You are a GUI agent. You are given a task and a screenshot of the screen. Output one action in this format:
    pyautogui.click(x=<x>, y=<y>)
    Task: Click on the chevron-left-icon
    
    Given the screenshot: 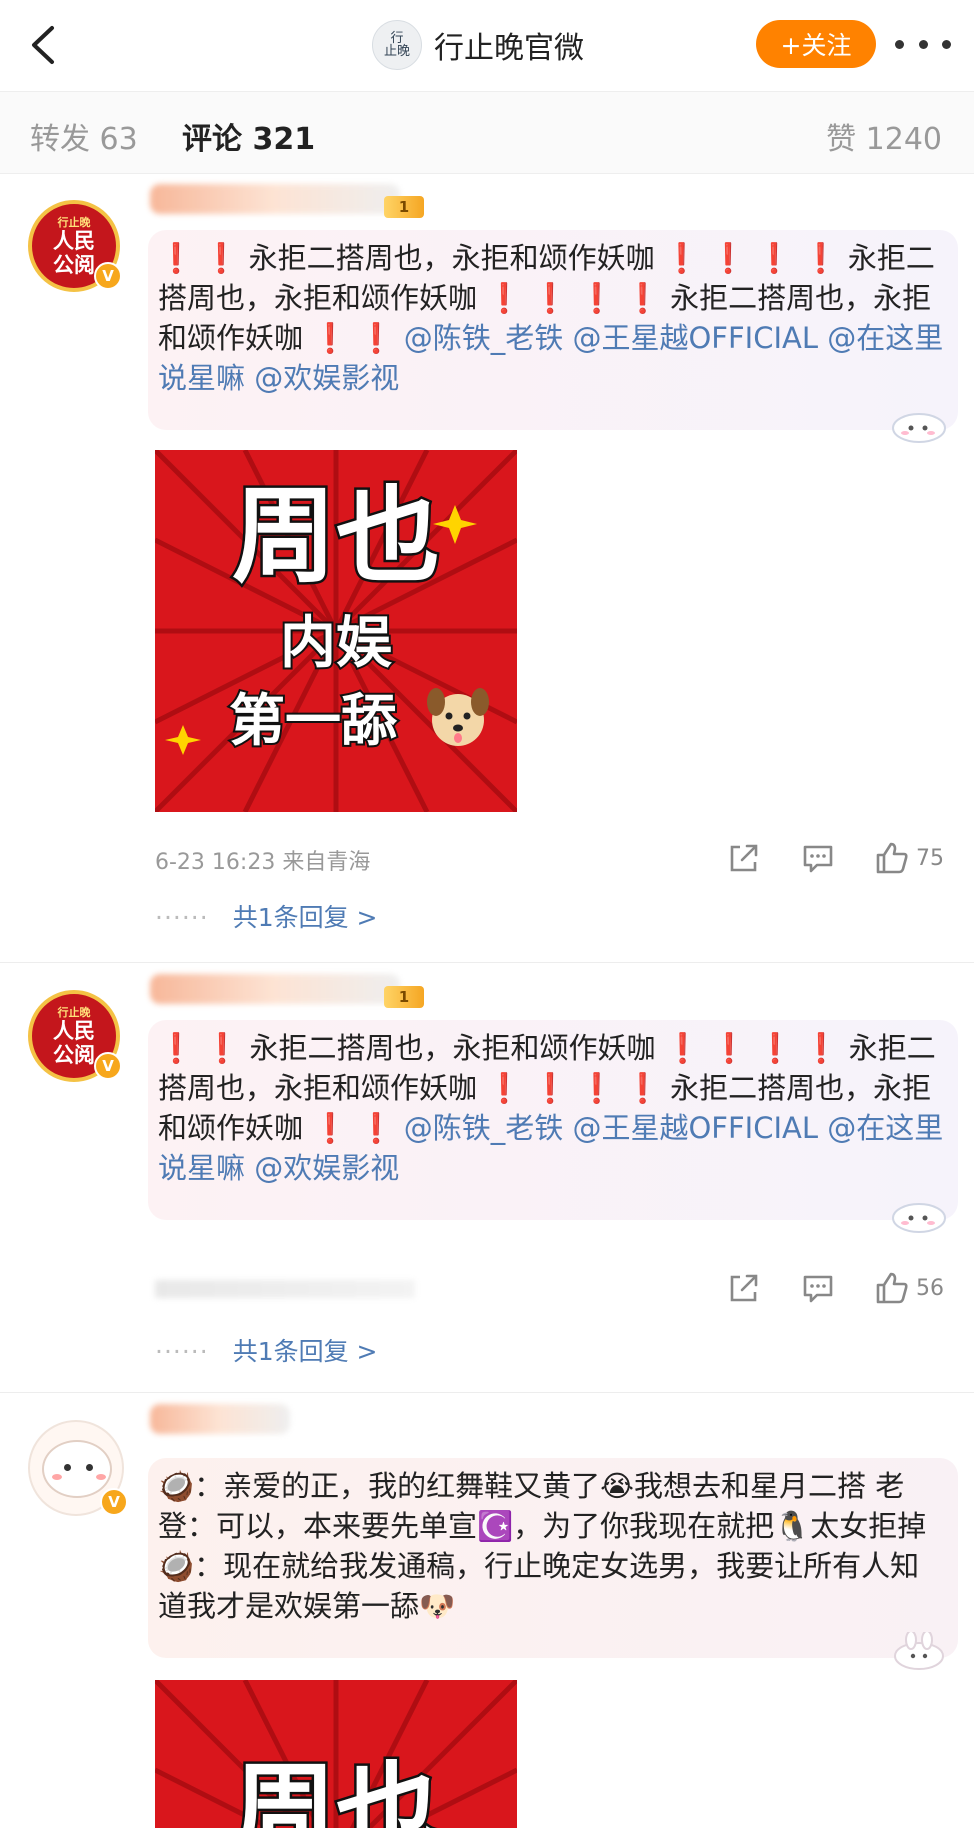 What is the action you would take?
    pyautogui.click(x=43, y=45)
    